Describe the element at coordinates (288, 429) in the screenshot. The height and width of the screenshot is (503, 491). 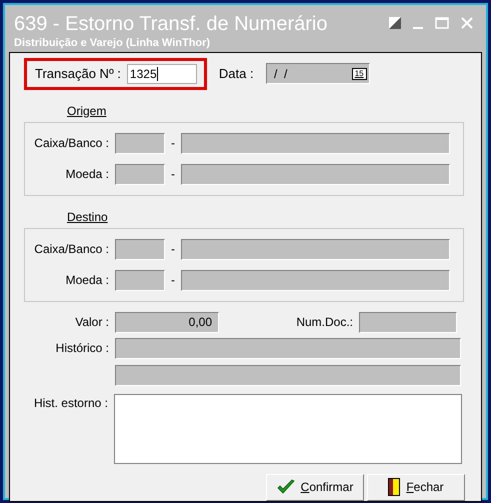
I see `reversal-history-field` at that location.